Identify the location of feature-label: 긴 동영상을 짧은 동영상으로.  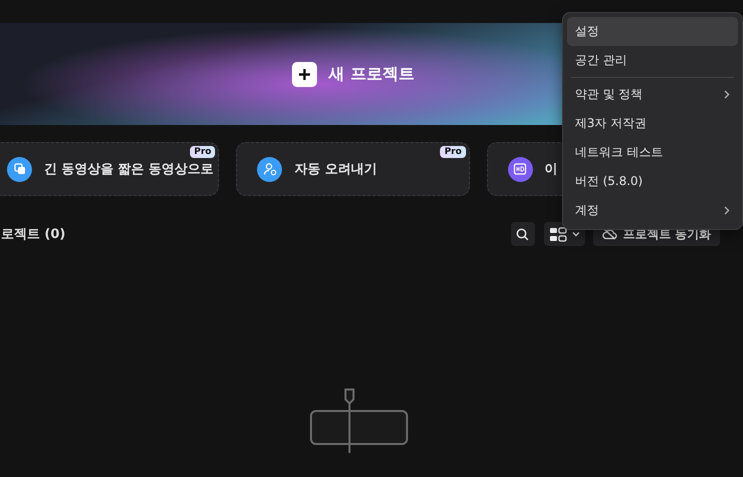
(129, 169).